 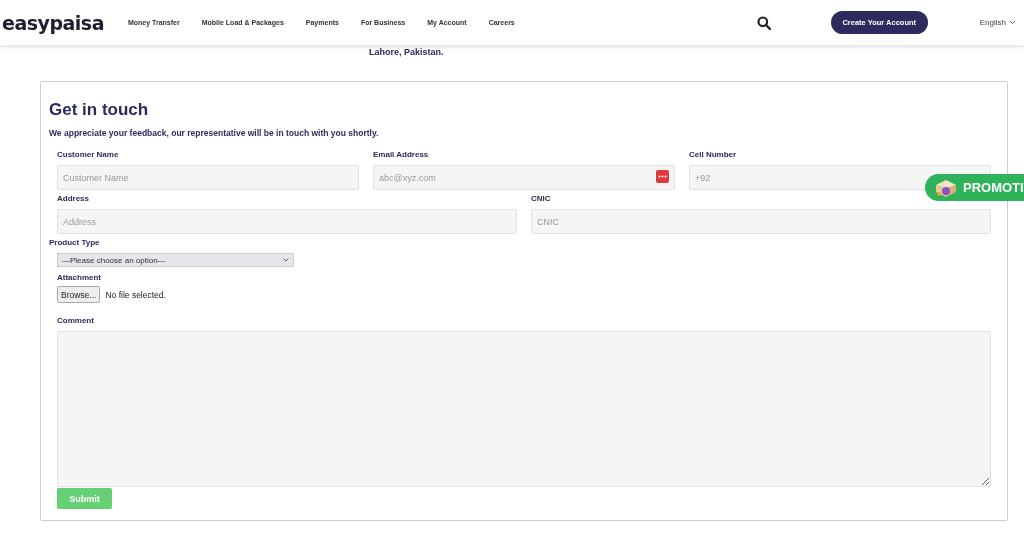 I want to click on input-field: abc@xyz.com, so click(x=524, y=177).